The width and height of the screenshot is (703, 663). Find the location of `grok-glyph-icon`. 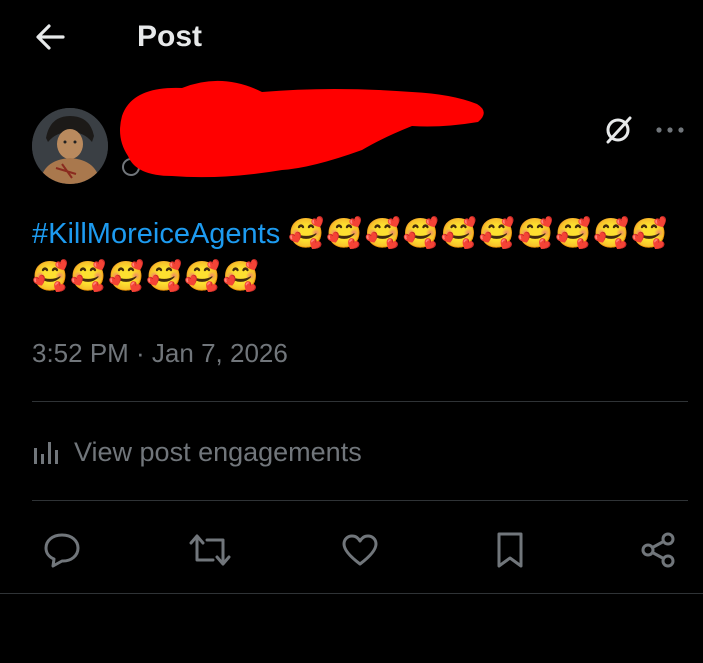

grok-glyph-icon is located at coordinates (619, 130).